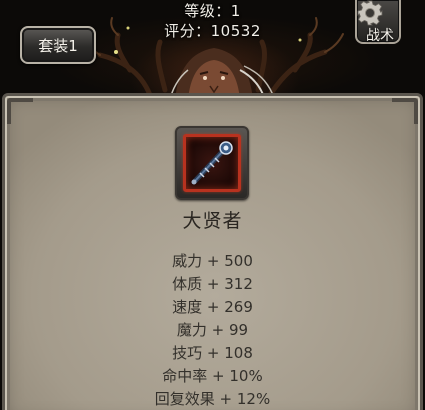 The image size is (425, 410). I want to click on staff-icon, so click(212, 163).